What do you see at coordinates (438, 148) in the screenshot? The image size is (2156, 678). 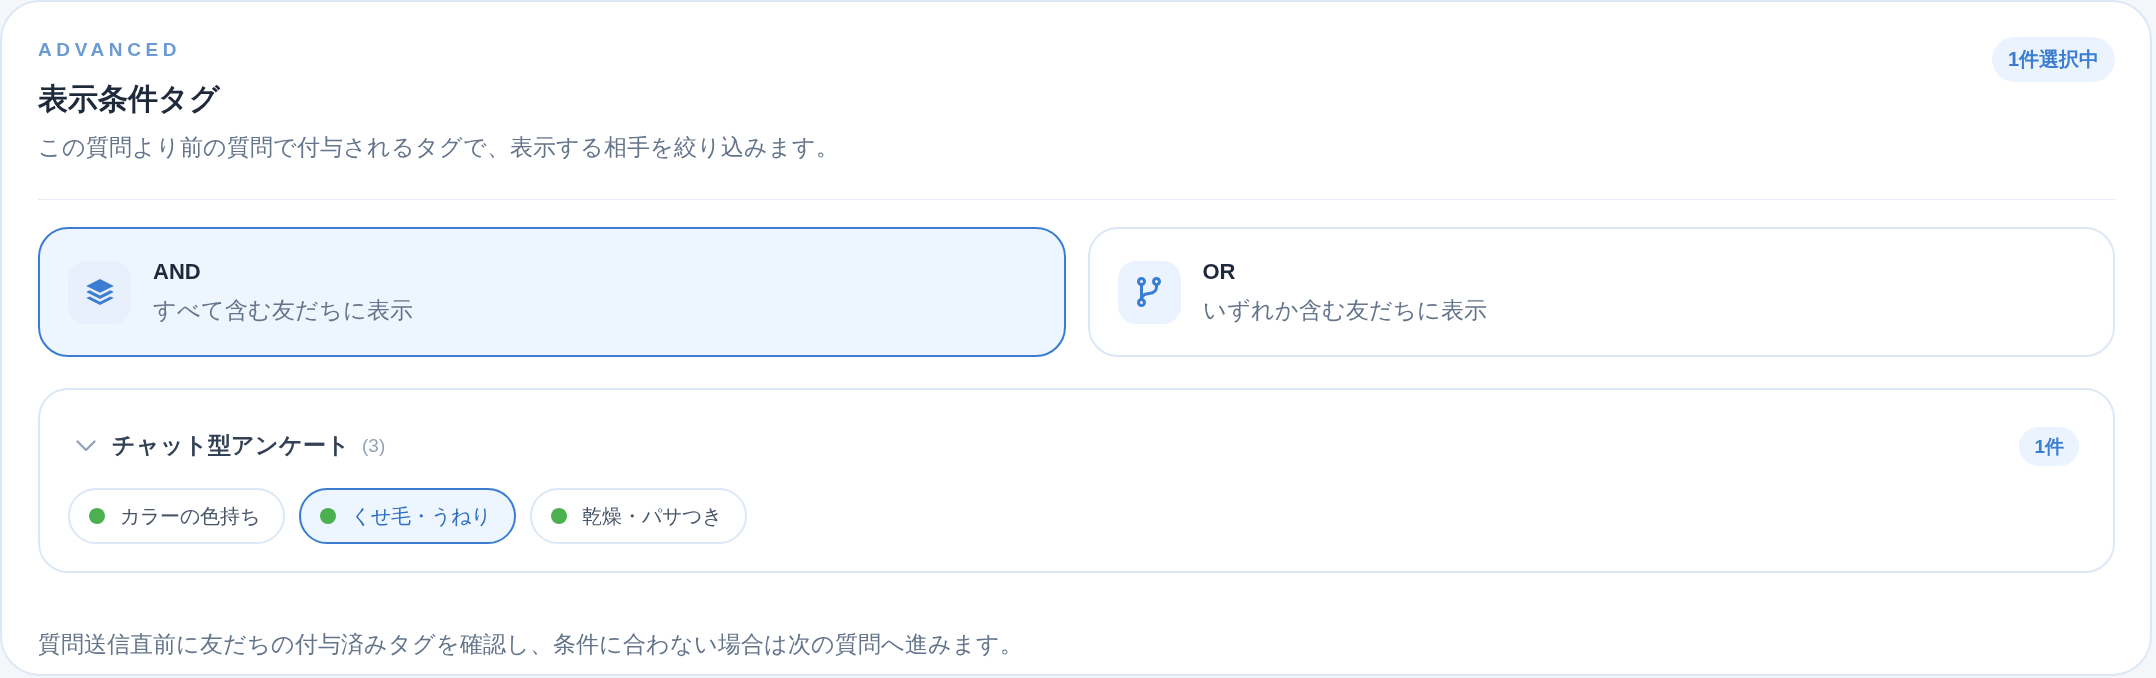 I see `section-description: この質問より前の質問で付与されるタグで、表示する相手を絞り込みます。` at bounding box center [438, 148].